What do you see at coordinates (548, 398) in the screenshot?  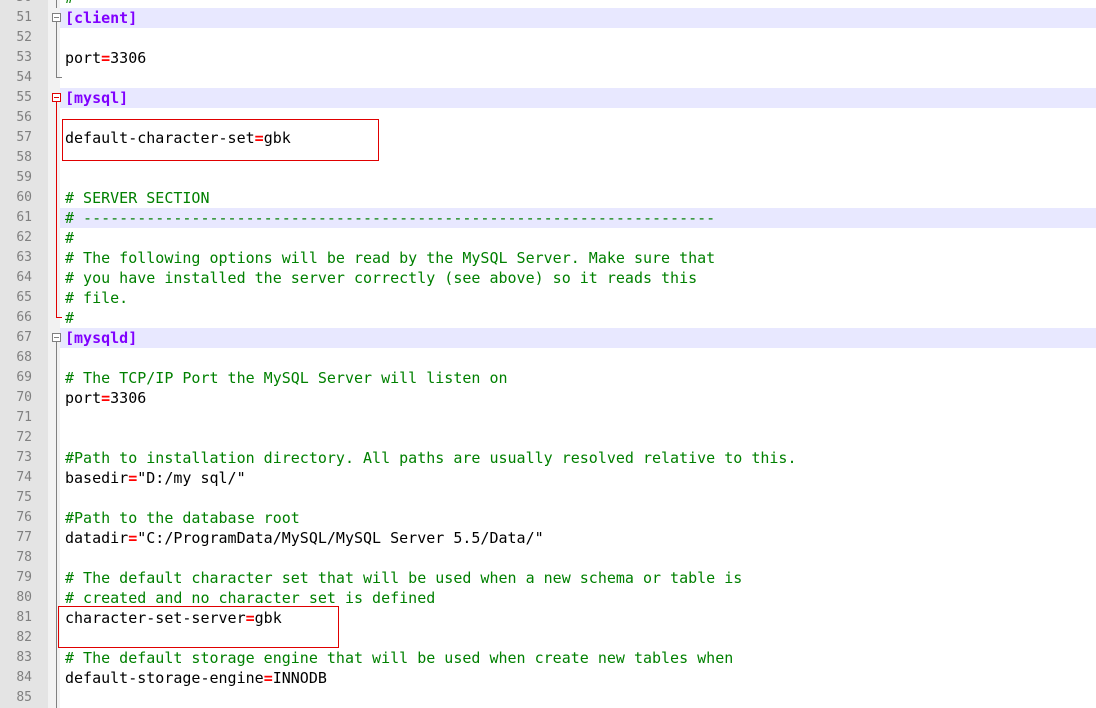 I see `editor-line: 70 port=3306` at bounding box center [548, 398].